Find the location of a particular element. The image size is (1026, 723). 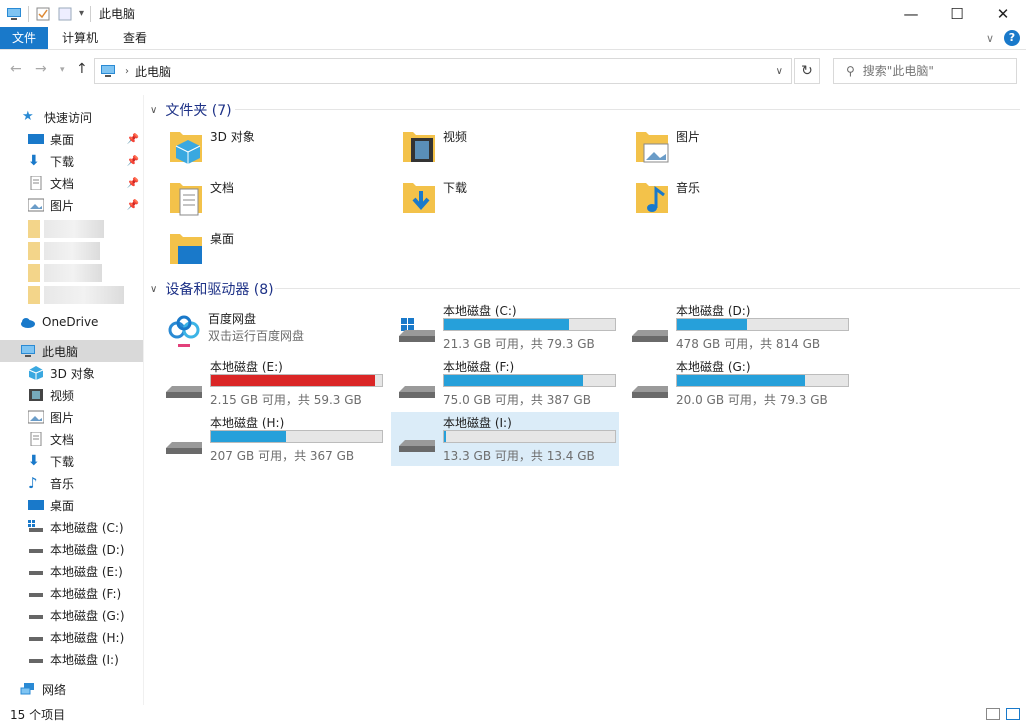

sidebar-item-downloads: ⬇ 下载 is located at coordinates (71, 461).